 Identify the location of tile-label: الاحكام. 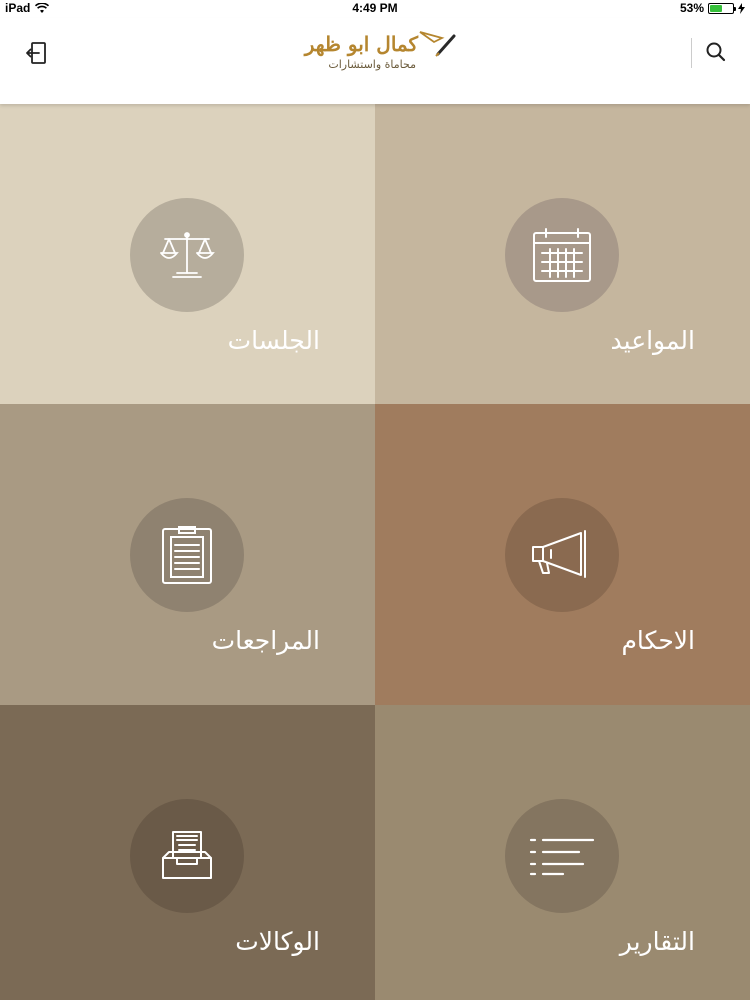
(658, 640).